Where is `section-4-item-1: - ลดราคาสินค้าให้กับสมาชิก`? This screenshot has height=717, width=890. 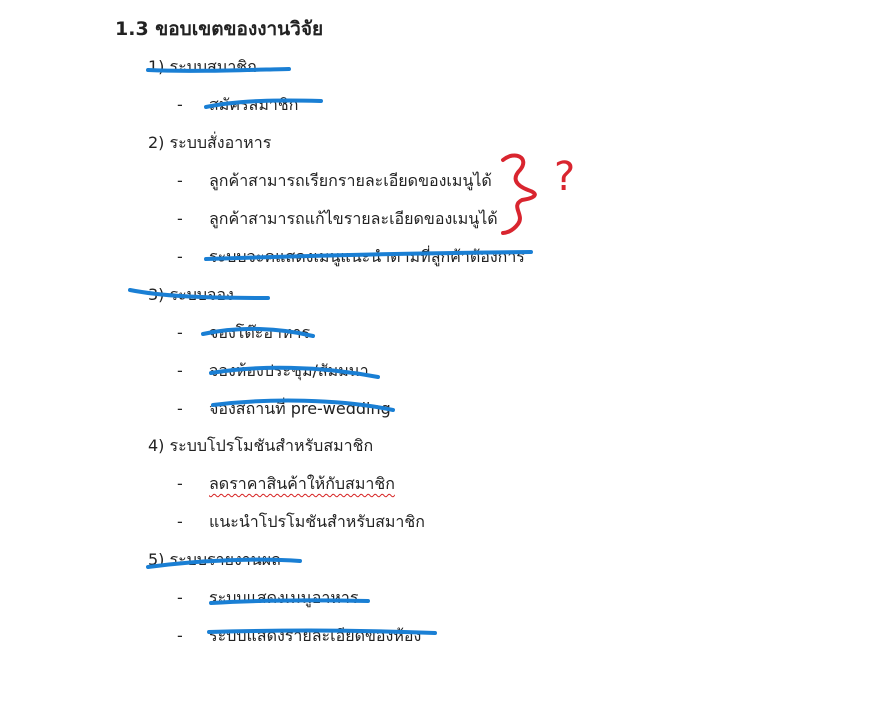 section-4-item-1: - ลดราคาสินค้าให้กับสมาชิก is located at coordinates (286, 484).